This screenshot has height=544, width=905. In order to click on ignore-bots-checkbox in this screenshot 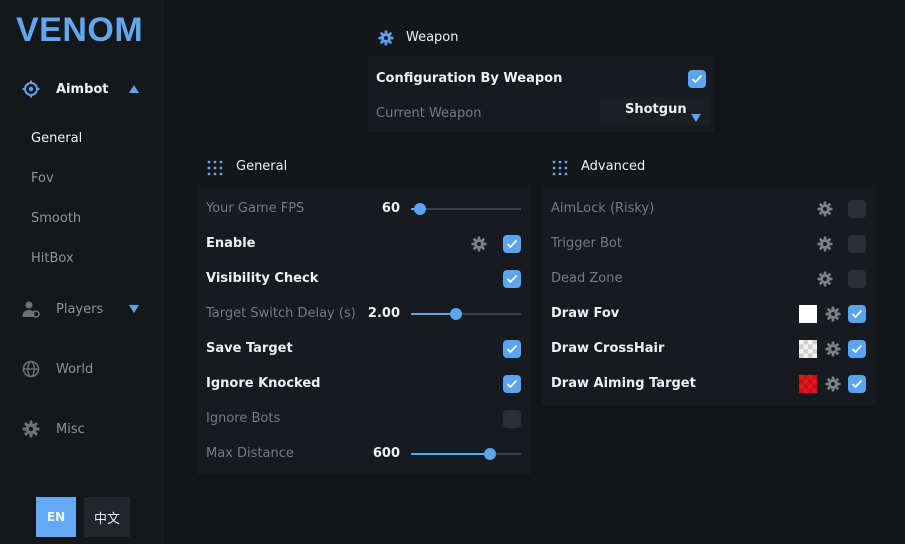, I will do `click(512, 419)`.